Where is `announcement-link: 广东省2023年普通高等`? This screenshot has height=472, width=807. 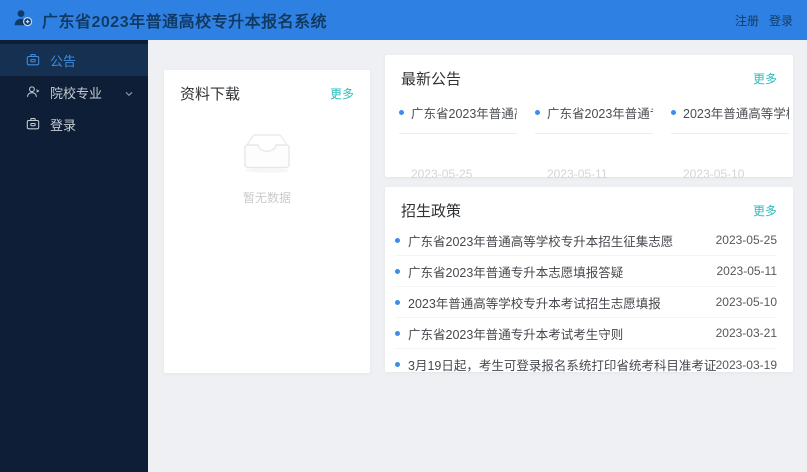
announcement-link: 广东省2023年普通高等 is located at coordinates (458, 118).